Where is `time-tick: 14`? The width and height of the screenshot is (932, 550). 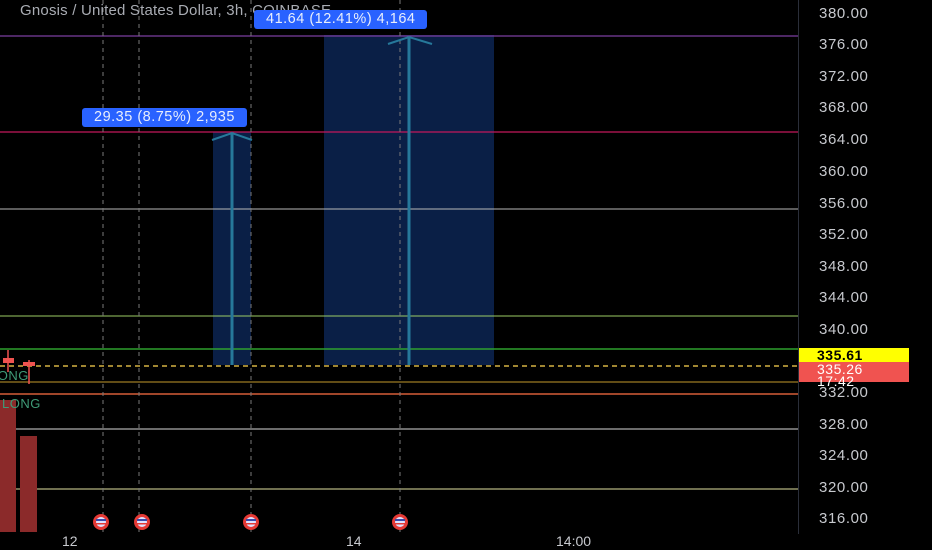
time-tick: 14 is located at coordinates (354, 541).